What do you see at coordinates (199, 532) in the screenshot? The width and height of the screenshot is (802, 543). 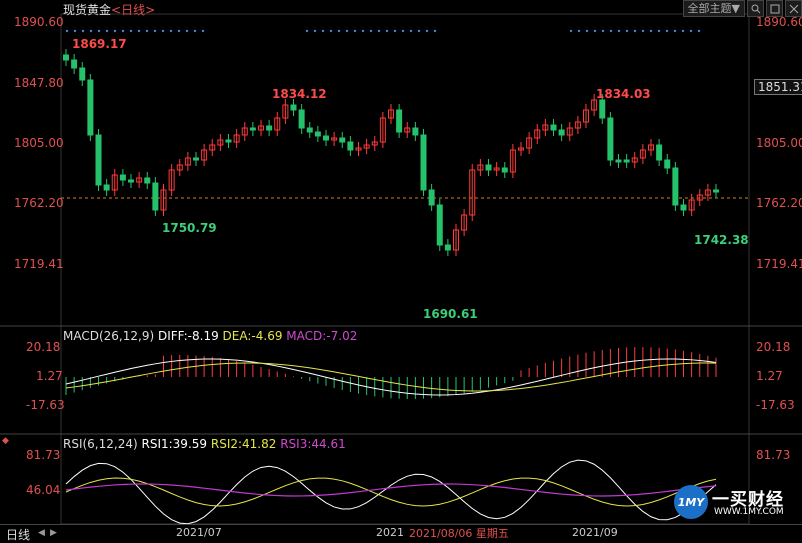 I see `date-label: 2021/07` at bounding box center [199, 532].